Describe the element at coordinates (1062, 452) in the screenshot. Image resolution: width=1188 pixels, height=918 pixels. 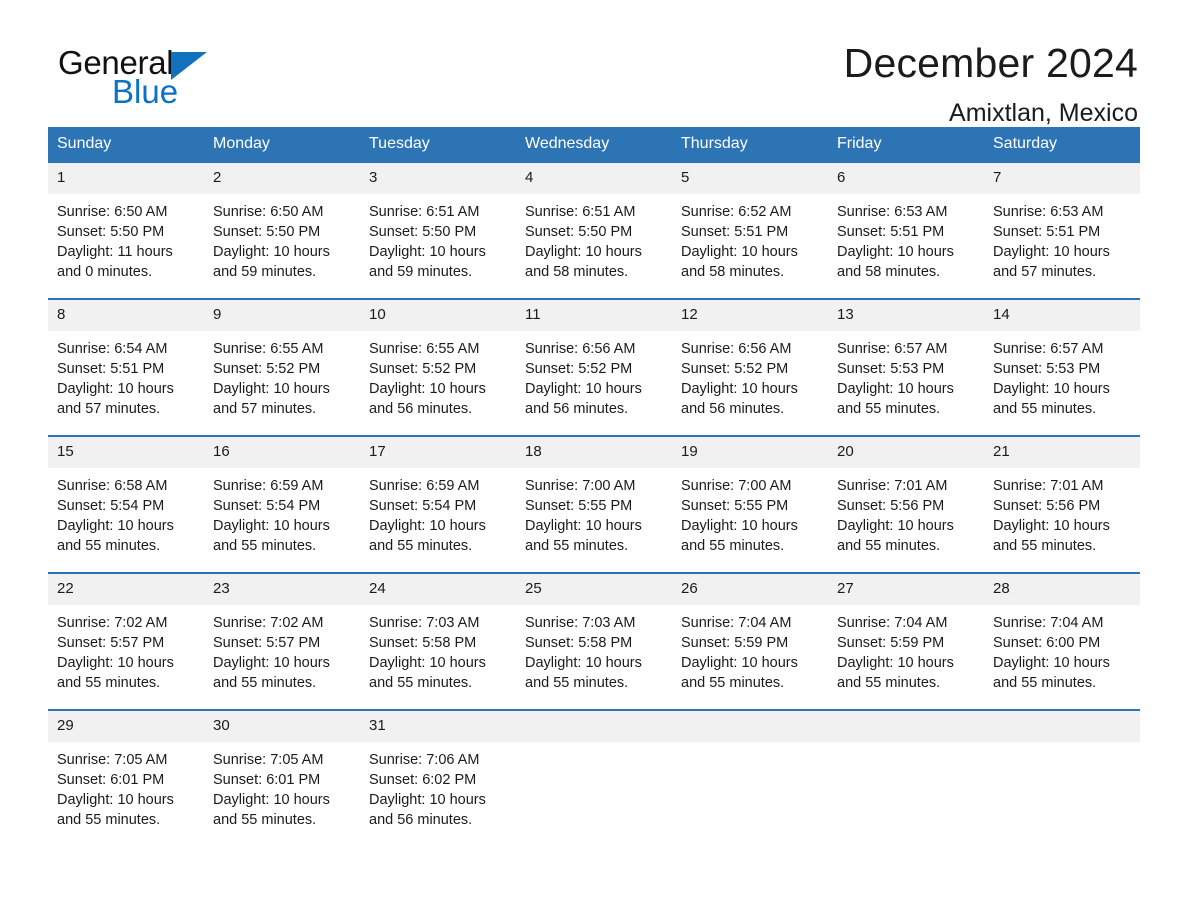
I see `day-number: 21` at that location.